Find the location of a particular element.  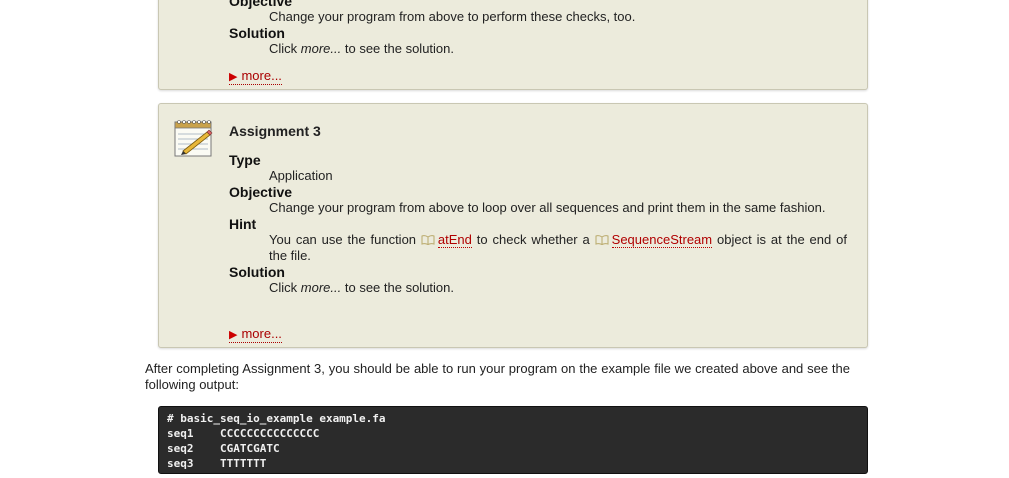

type-text: Application is located at coordinates (301, 175).